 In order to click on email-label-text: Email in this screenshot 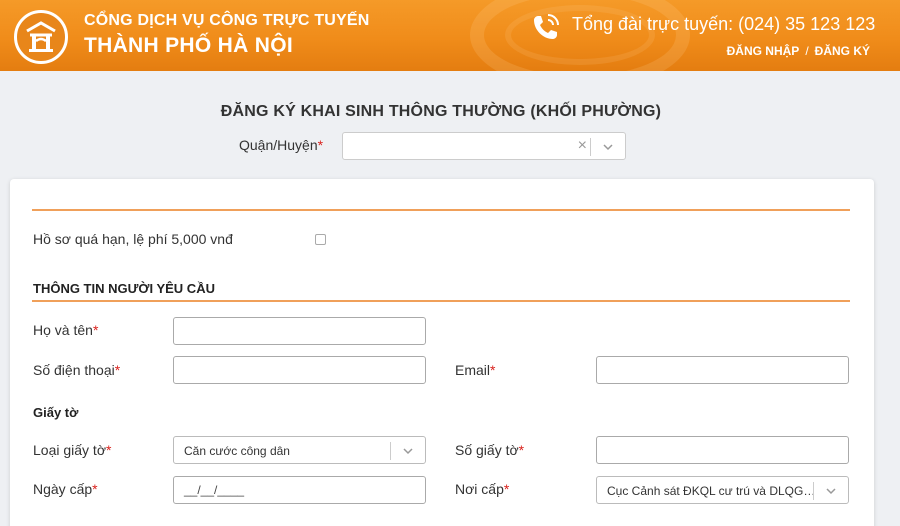, I will do `click(473, 370)`.